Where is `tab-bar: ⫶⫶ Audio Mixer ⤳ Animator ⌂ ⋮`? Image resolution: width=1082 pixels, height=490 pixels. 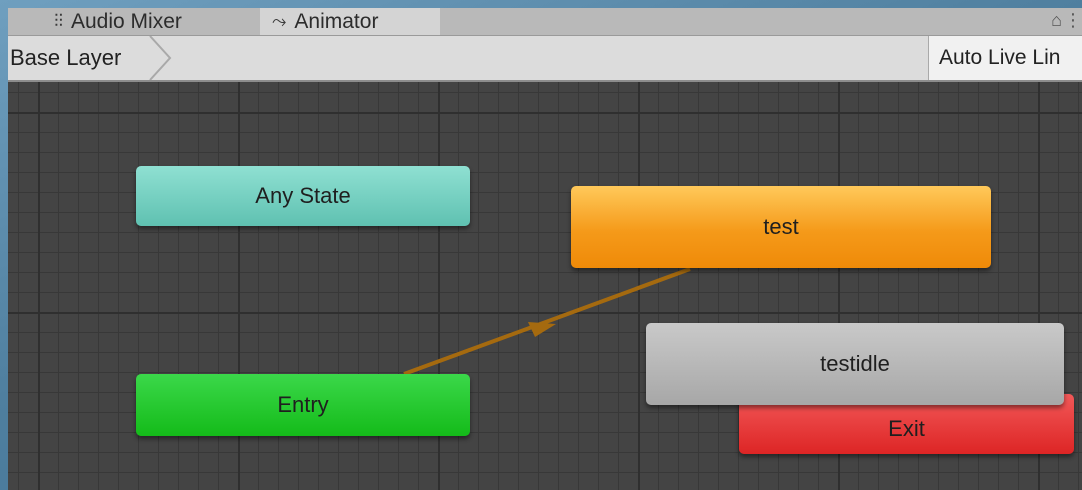 tab-bar: ⫶⫶ Audio Mixer ⤳ Animator ⌂ ⋮ is located at coordinates (545, 22).